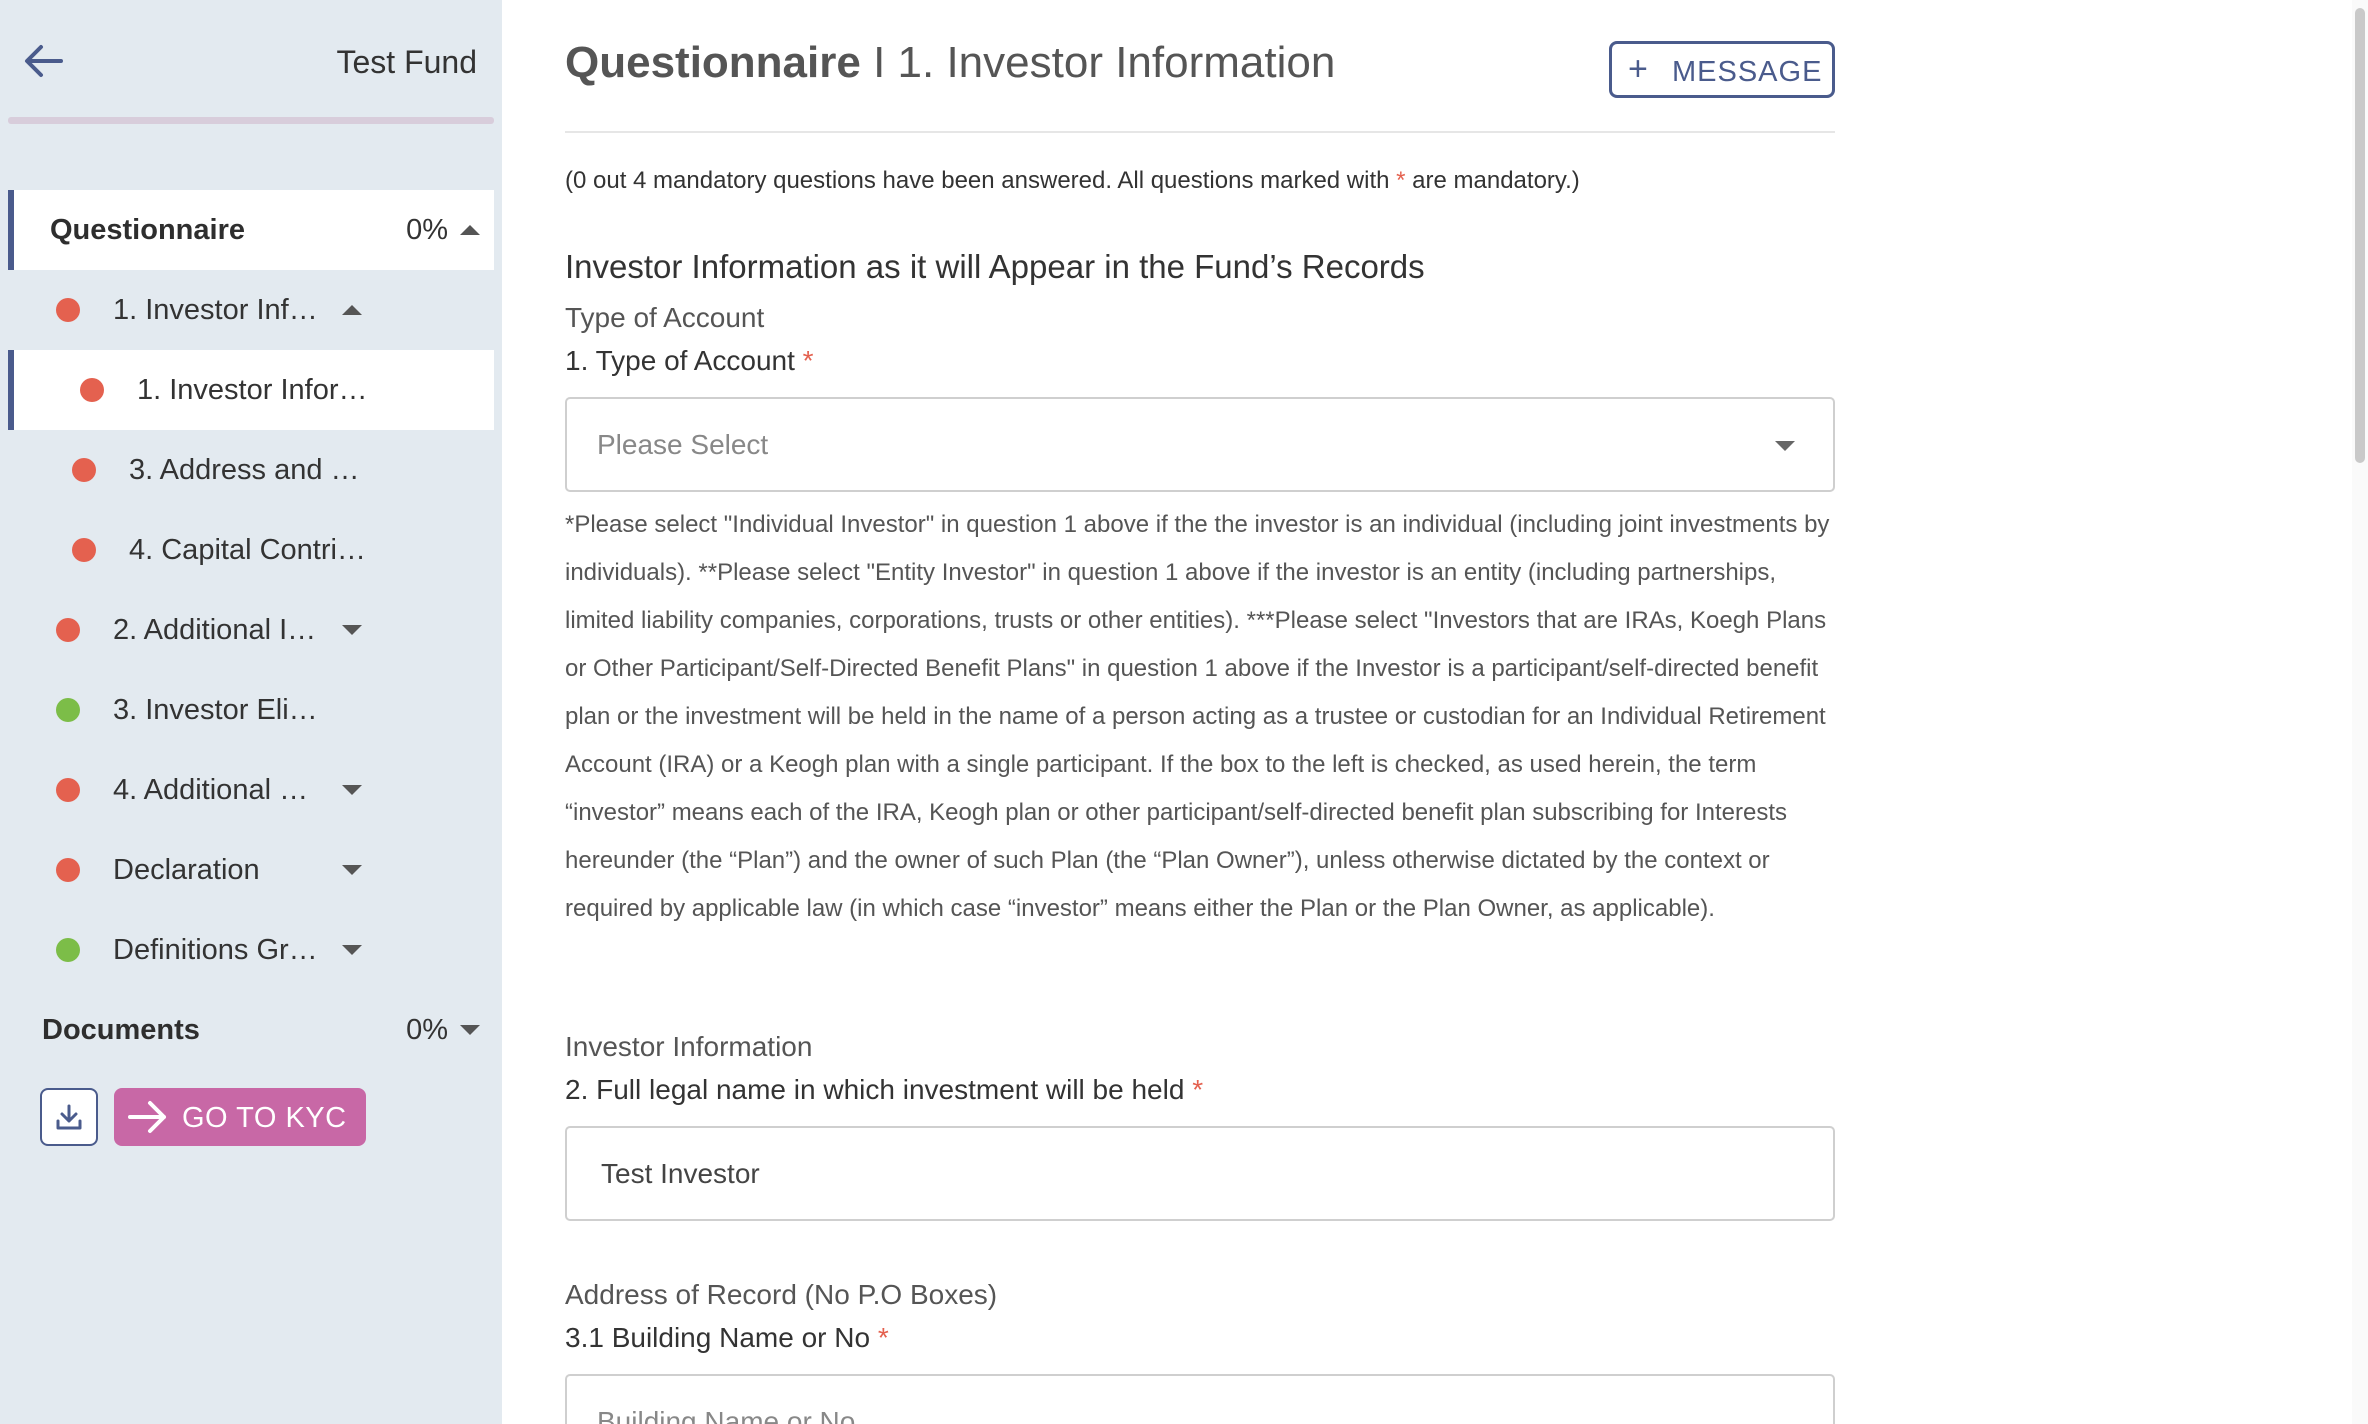  Describe the element at coordinates (683, 444) in the screenshot. I see `select-placeholder: Please Select` at that location.